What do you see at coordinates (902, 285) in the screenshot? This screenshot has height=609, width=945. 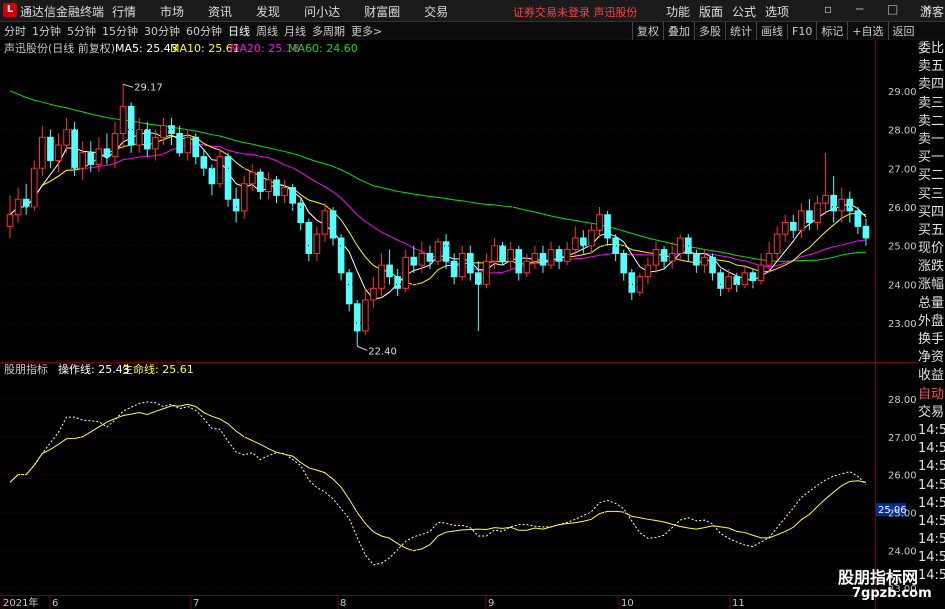 I see `main-y-tick: 24.00` at bounding box center [902, 285].